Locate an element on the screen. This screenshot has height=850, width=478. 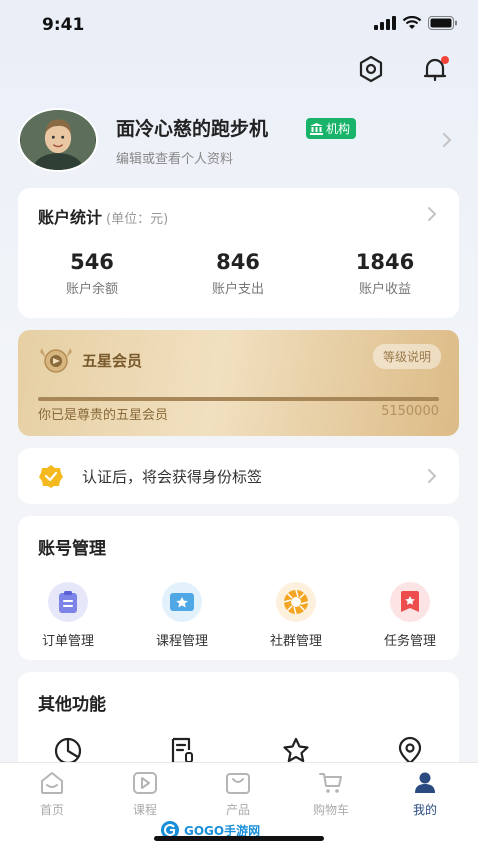
menu-community-management: 社群管理 is located at coordinates (296, 615).